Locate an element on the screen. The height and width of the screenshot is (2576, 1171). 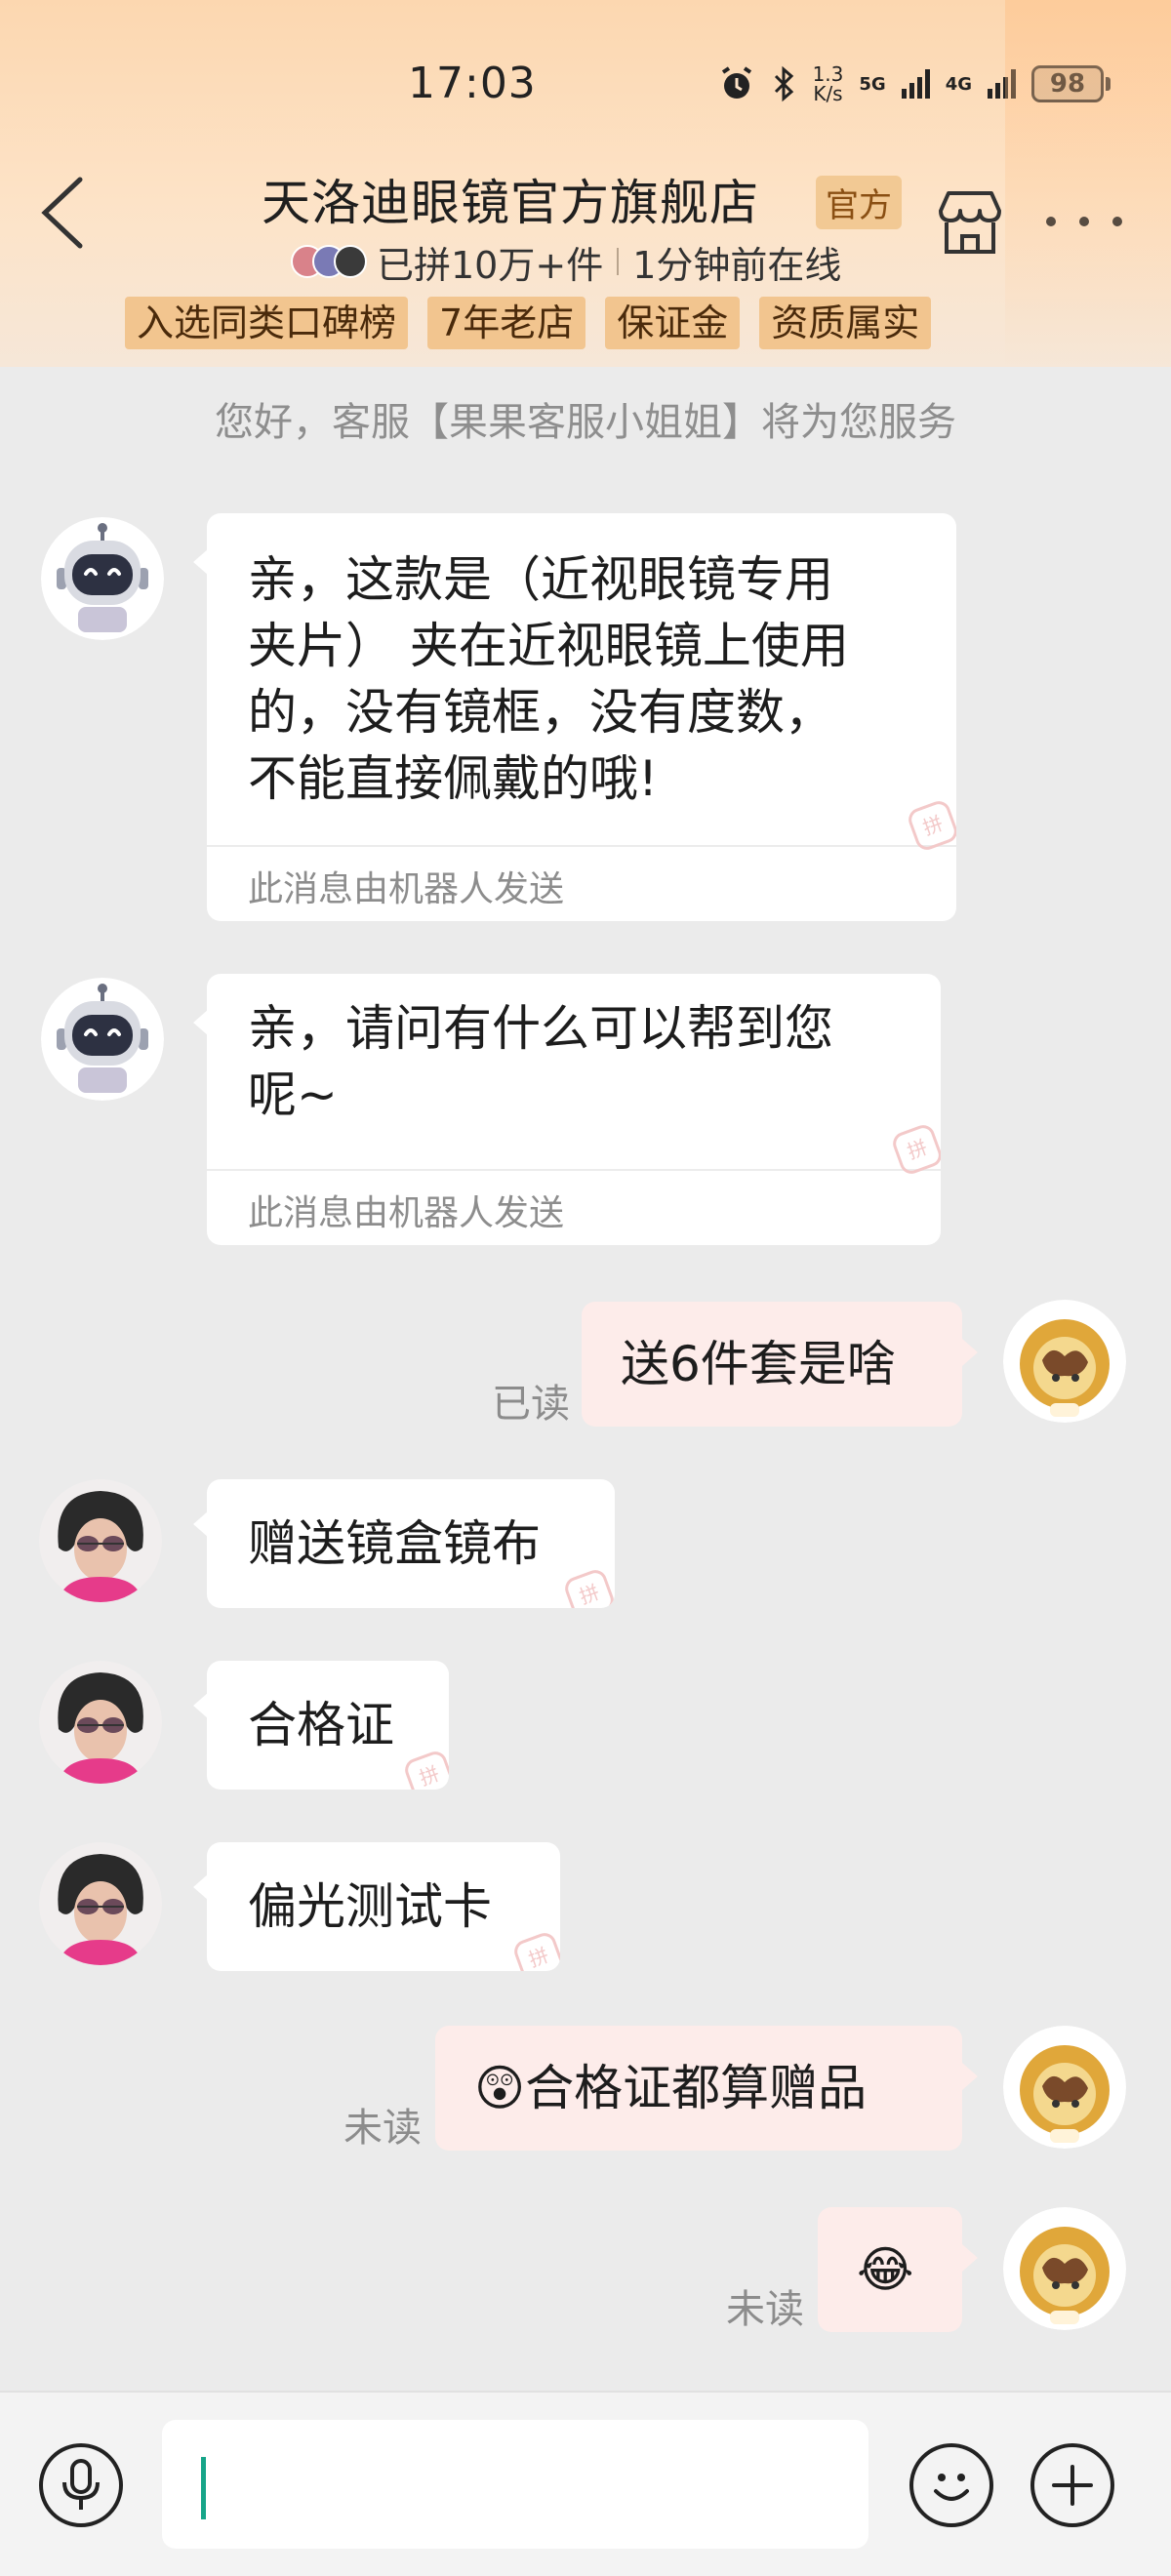
badge-verified: 资质属实 is located at coordinates (845, 323).